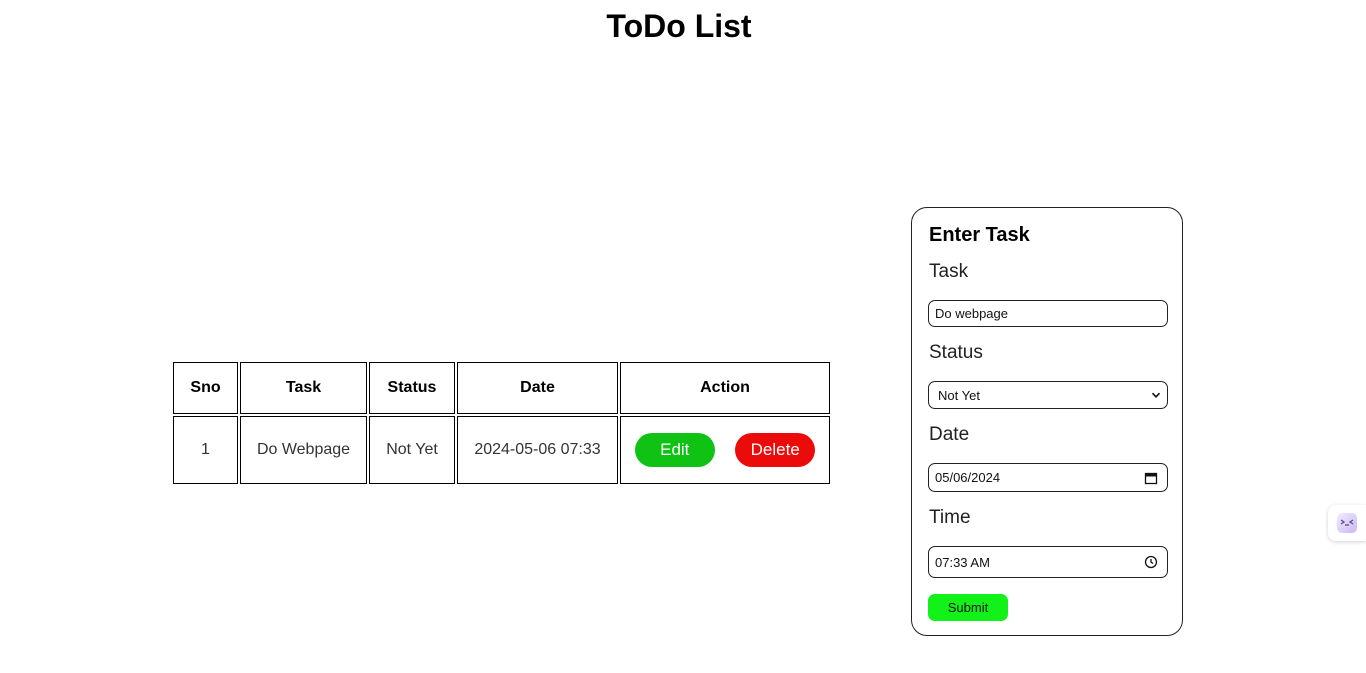  What do you see at coordinates (537, 450) in the screenshot?
I see `cell-date: 2024-05-06 07:33` at bounding box center [537, 450].